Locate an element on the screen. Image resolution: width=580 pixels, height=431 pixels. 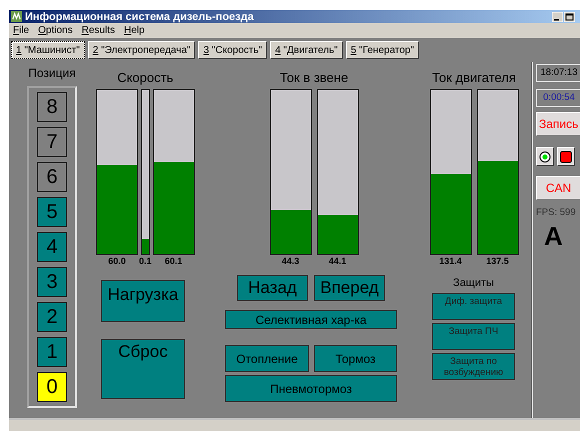
direction-button: Назад is located at coordinates (272, 288).